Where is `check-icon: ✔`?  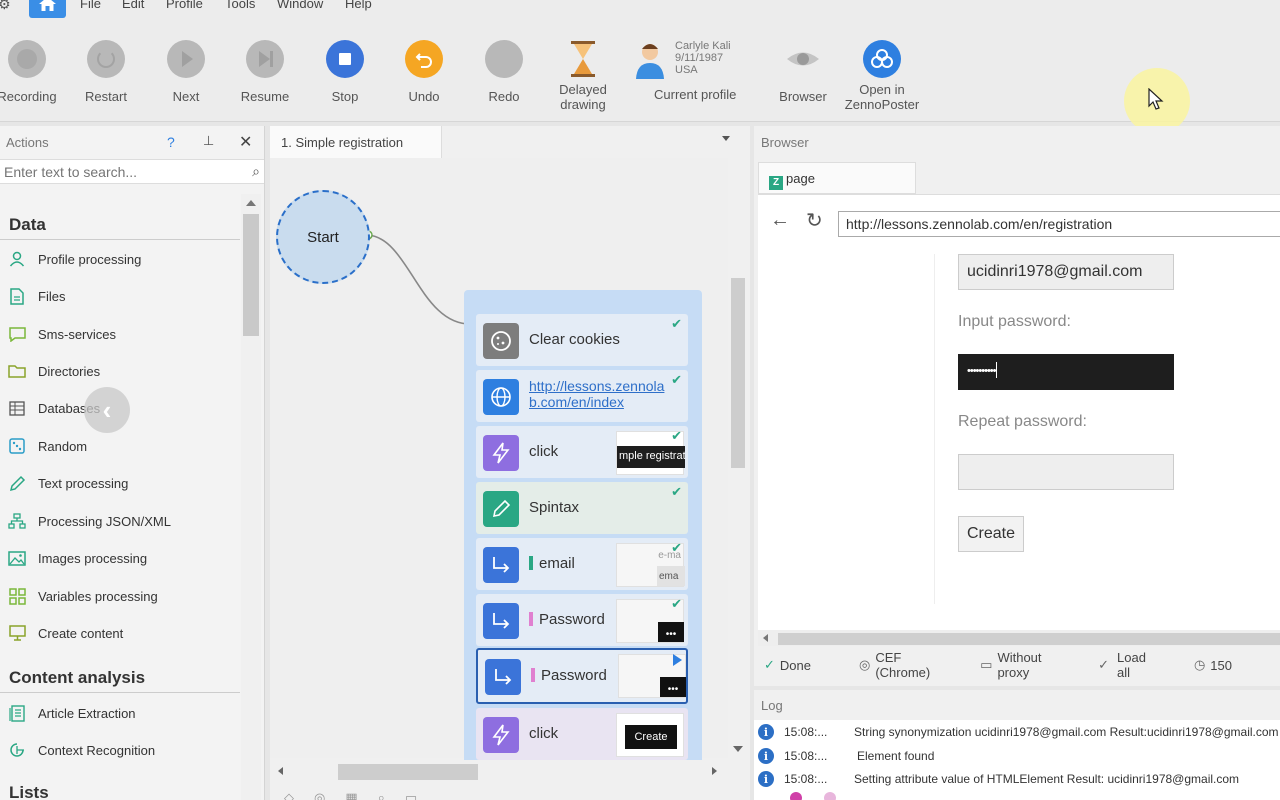 check-icon: ✔ is located at coordinates (676, 379).